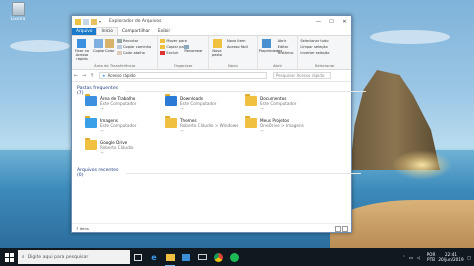  I want to click on downloads-folder-icon, so click(171, 100).